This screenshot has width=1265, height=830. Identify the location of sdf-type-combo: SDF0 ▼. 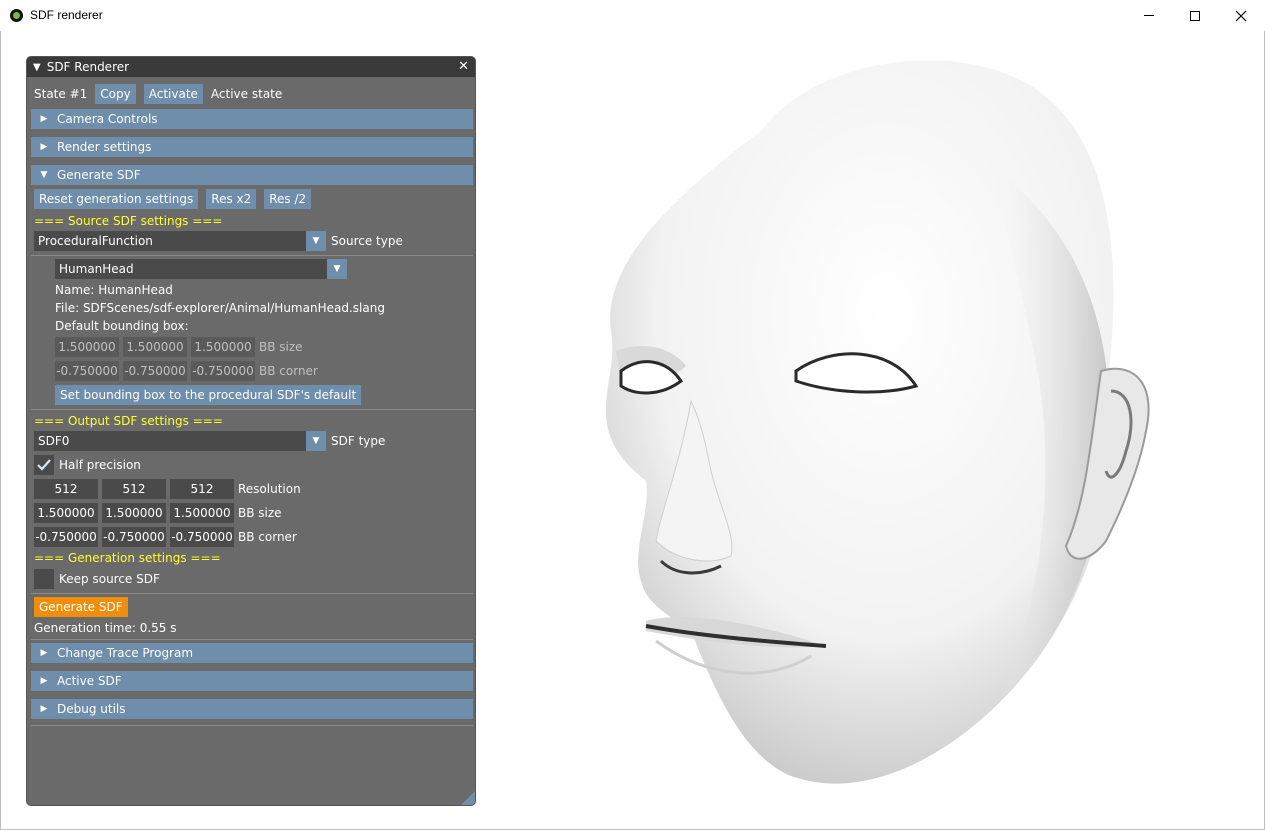
(180, 441).